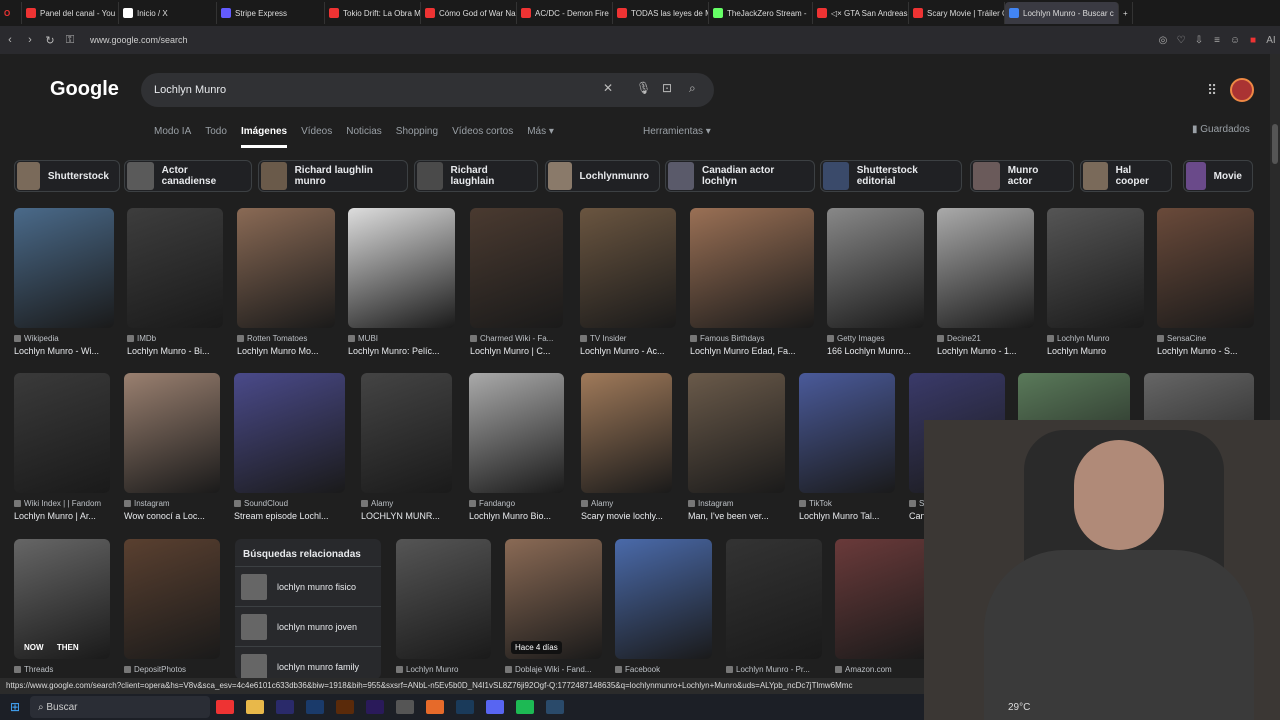 This screenshot has height=720, width=1280. I want to click on source-label: Fandango, so click(516, 503).